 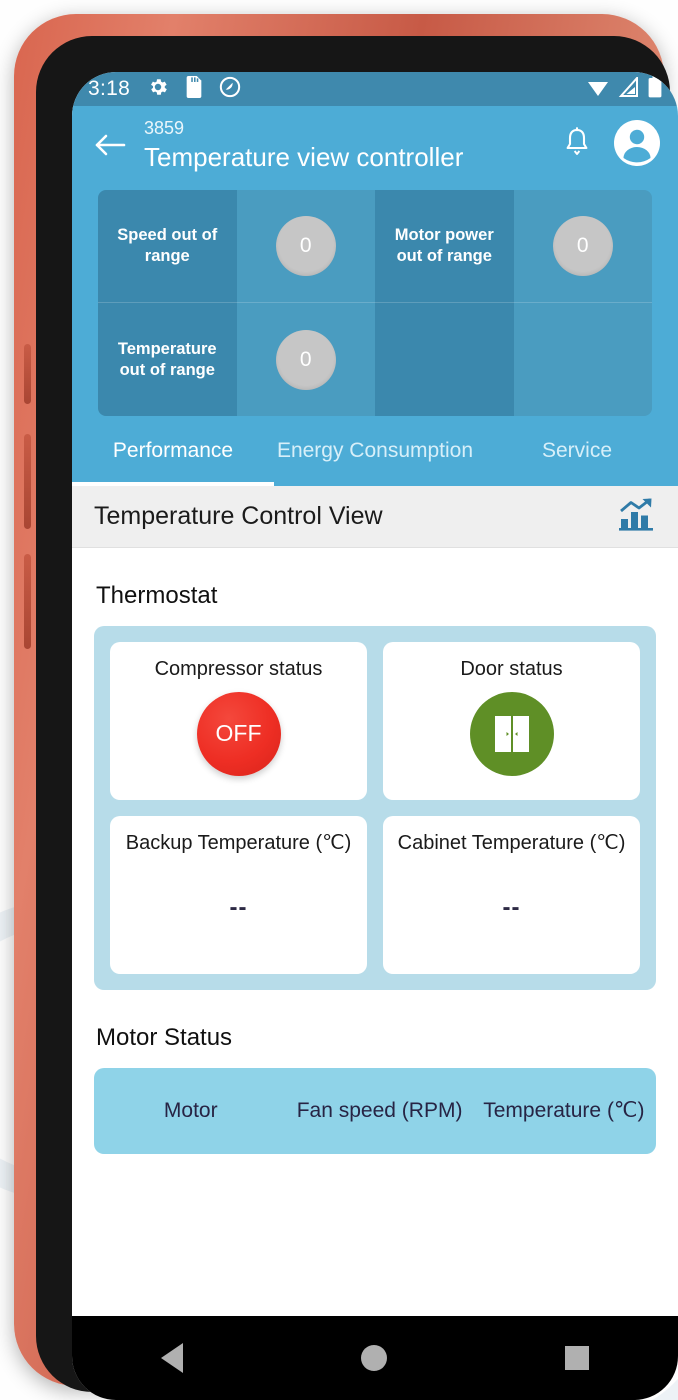 I want to click on tab-energy-consumption: Energy Consumption, so click(x=375, y=451).